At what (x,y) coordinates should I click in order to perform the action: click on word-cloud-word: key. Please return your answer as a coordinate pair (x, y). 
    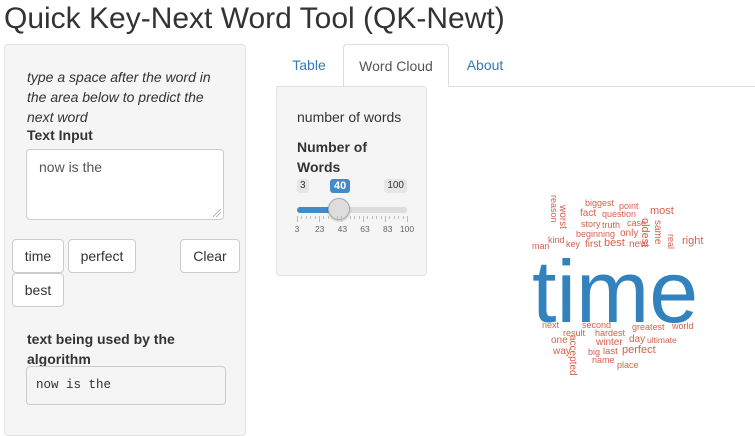
    Looking at the image, I should click on (573, 244).